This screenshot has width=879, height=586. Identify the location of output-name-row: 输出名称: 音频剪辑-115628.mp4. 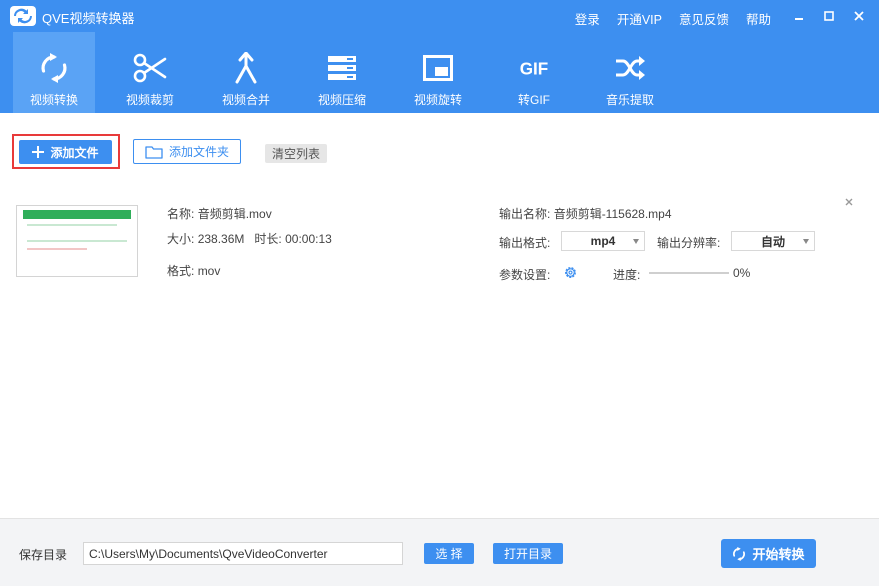
(585, 214).